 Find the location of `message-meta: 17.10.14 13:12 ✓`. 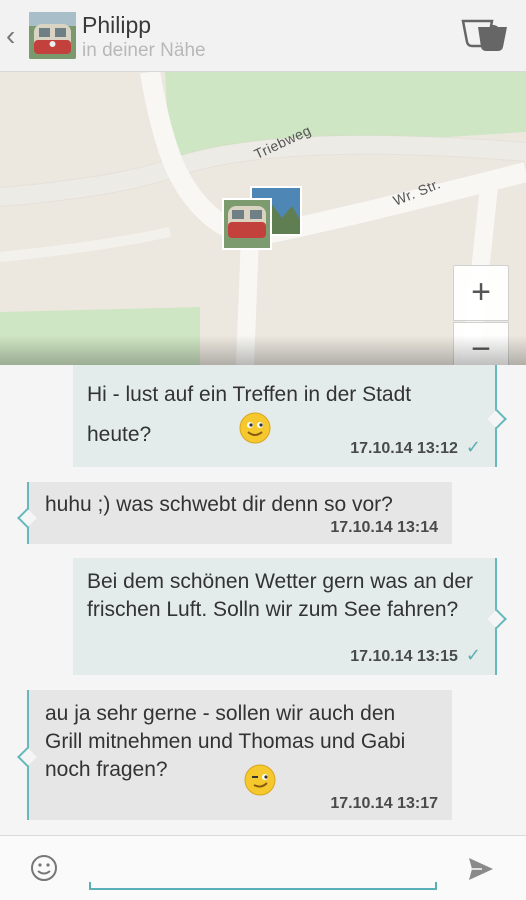

message-meta: 17.10.14 13:12 ✓ is located at coordinates (415, 448).